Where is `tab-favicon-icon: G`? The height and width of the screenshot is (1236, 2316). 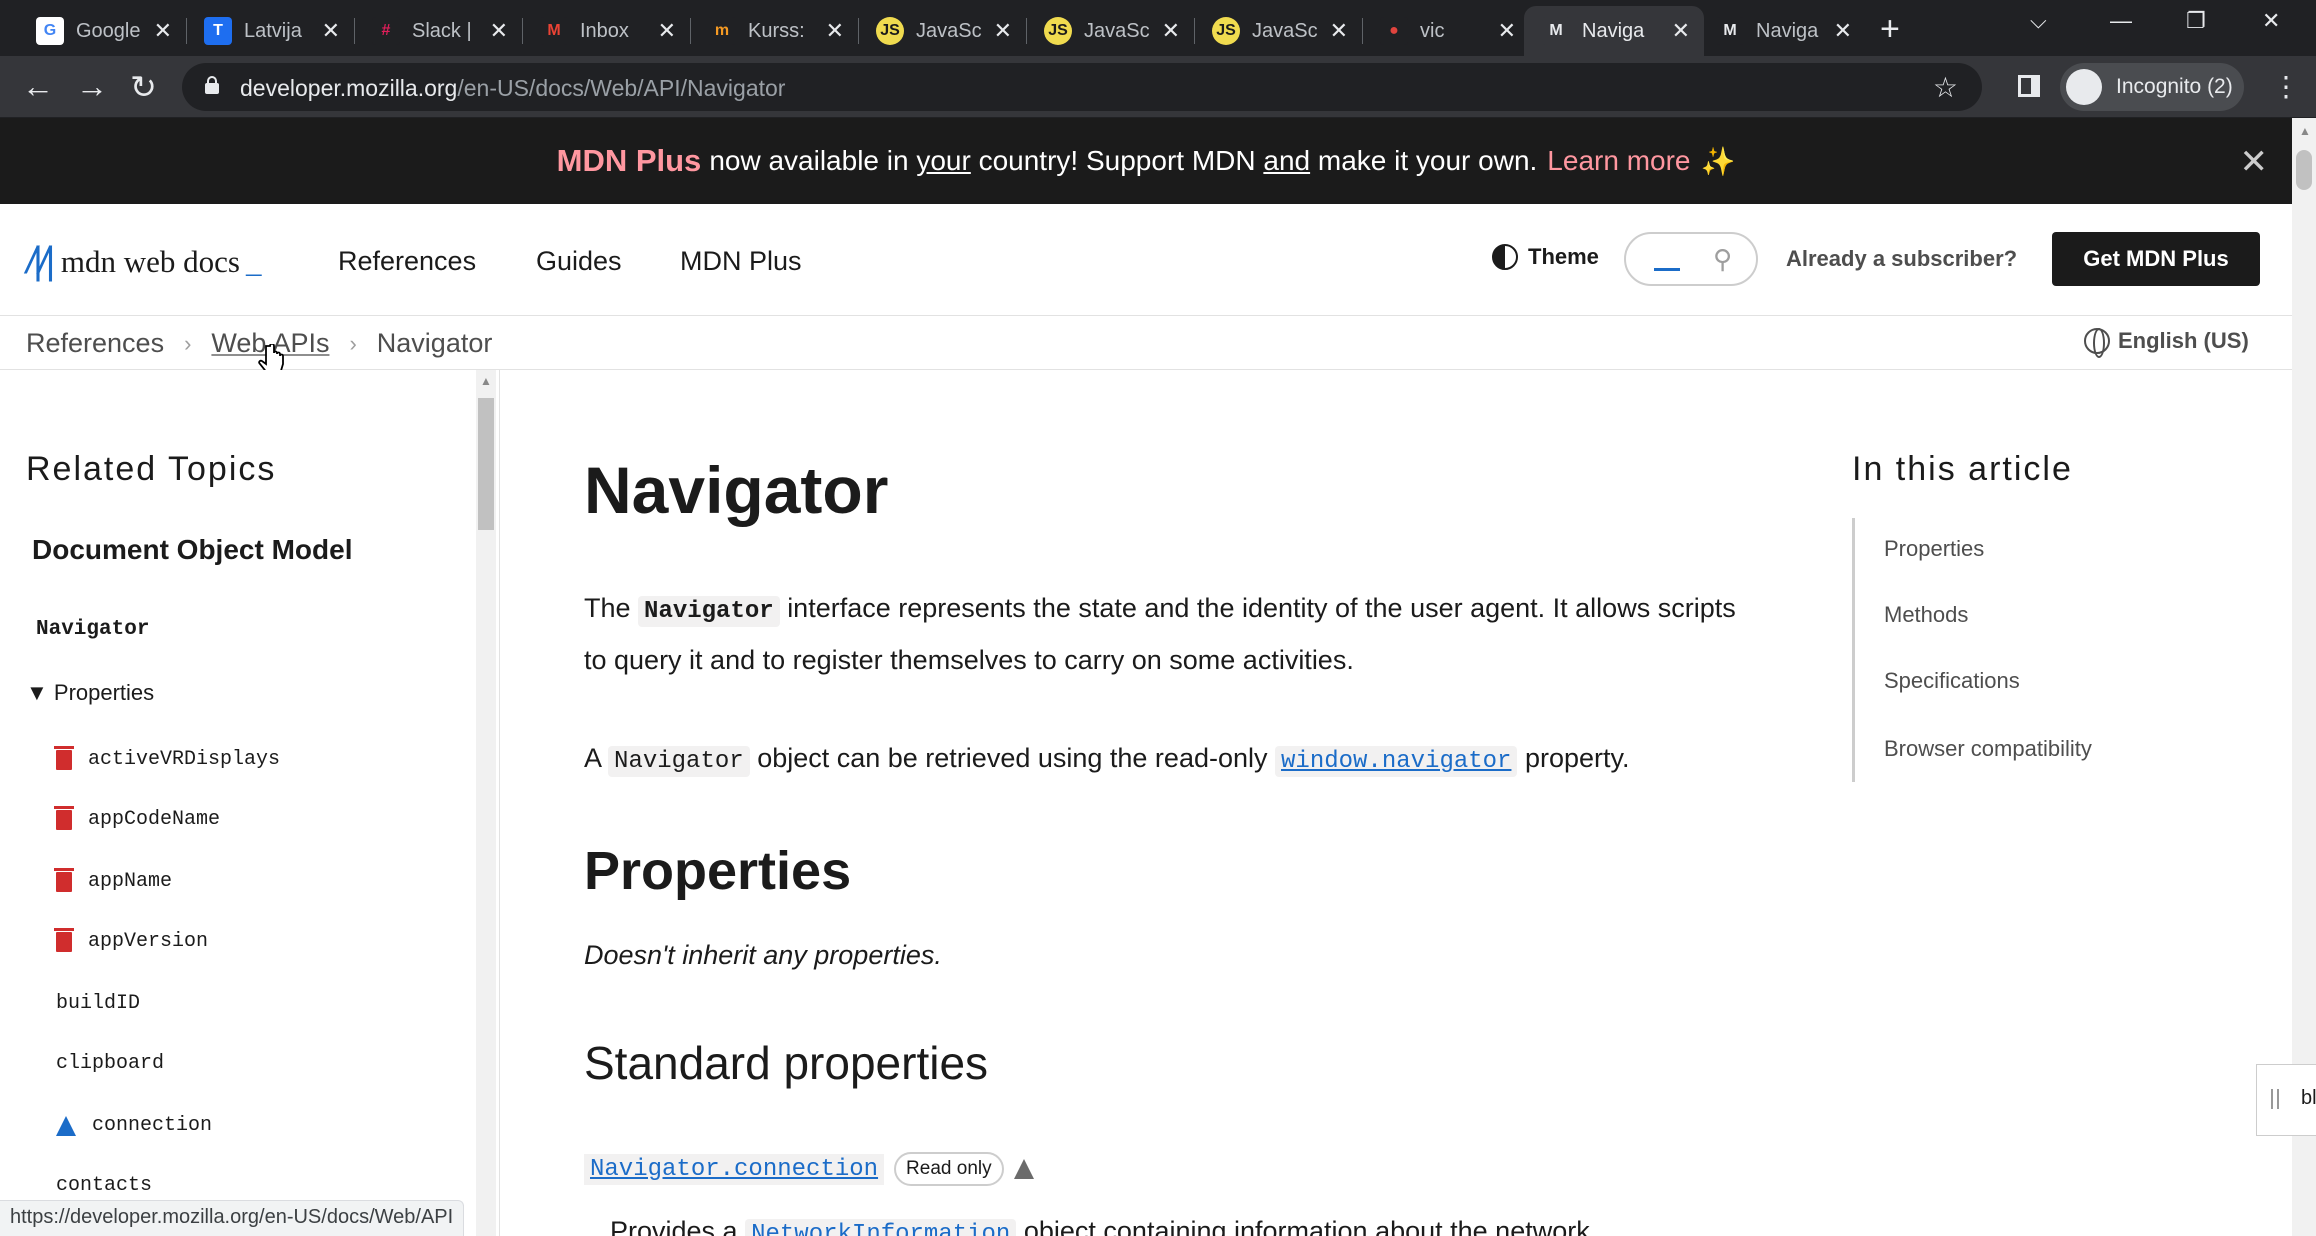
tab-favicon-icon: G is located at coordinates (50, 31).